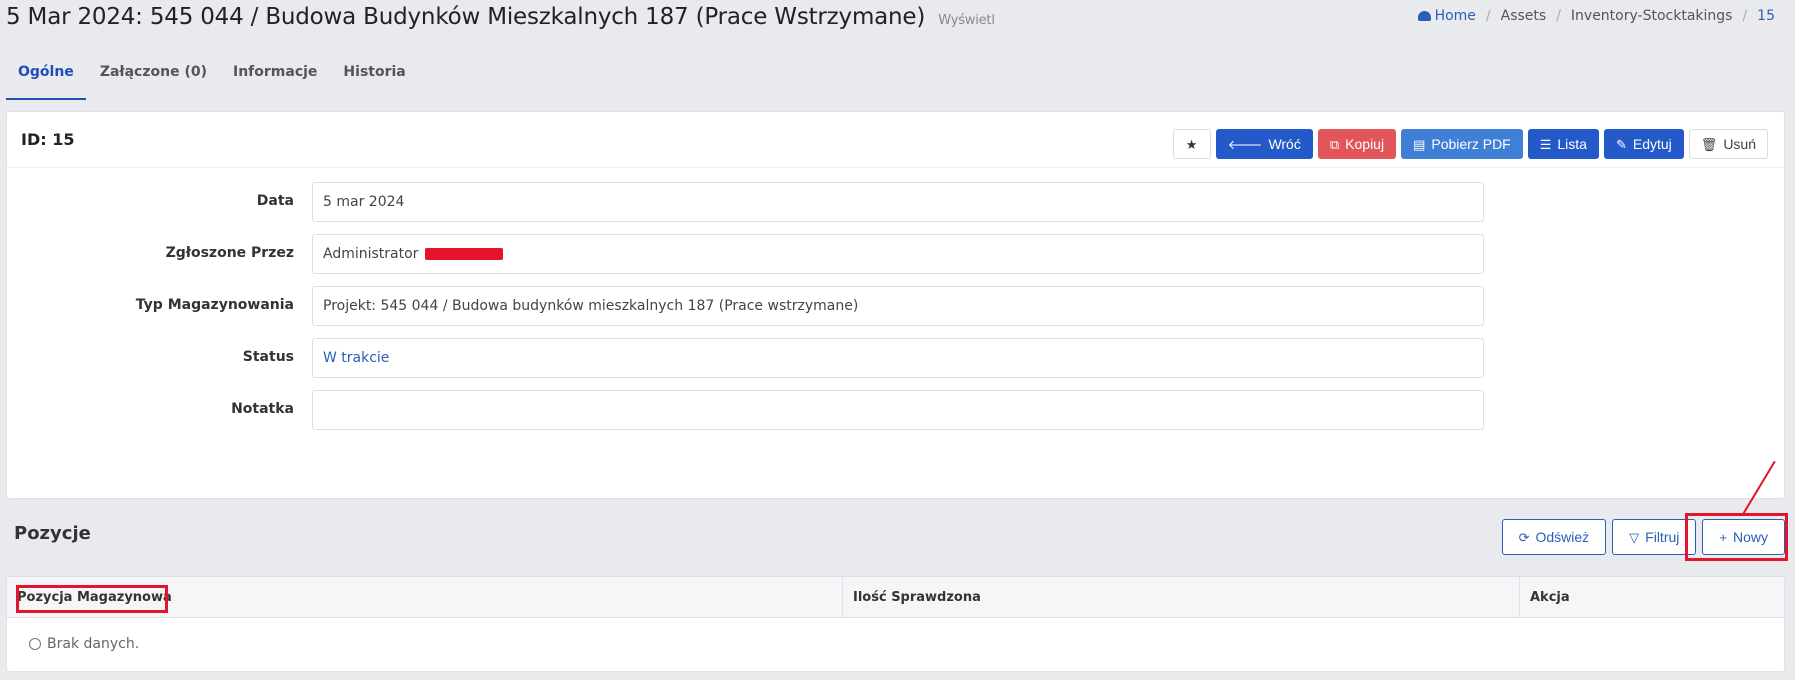  I want to click on star-icon: ★, so click(1191, 144).